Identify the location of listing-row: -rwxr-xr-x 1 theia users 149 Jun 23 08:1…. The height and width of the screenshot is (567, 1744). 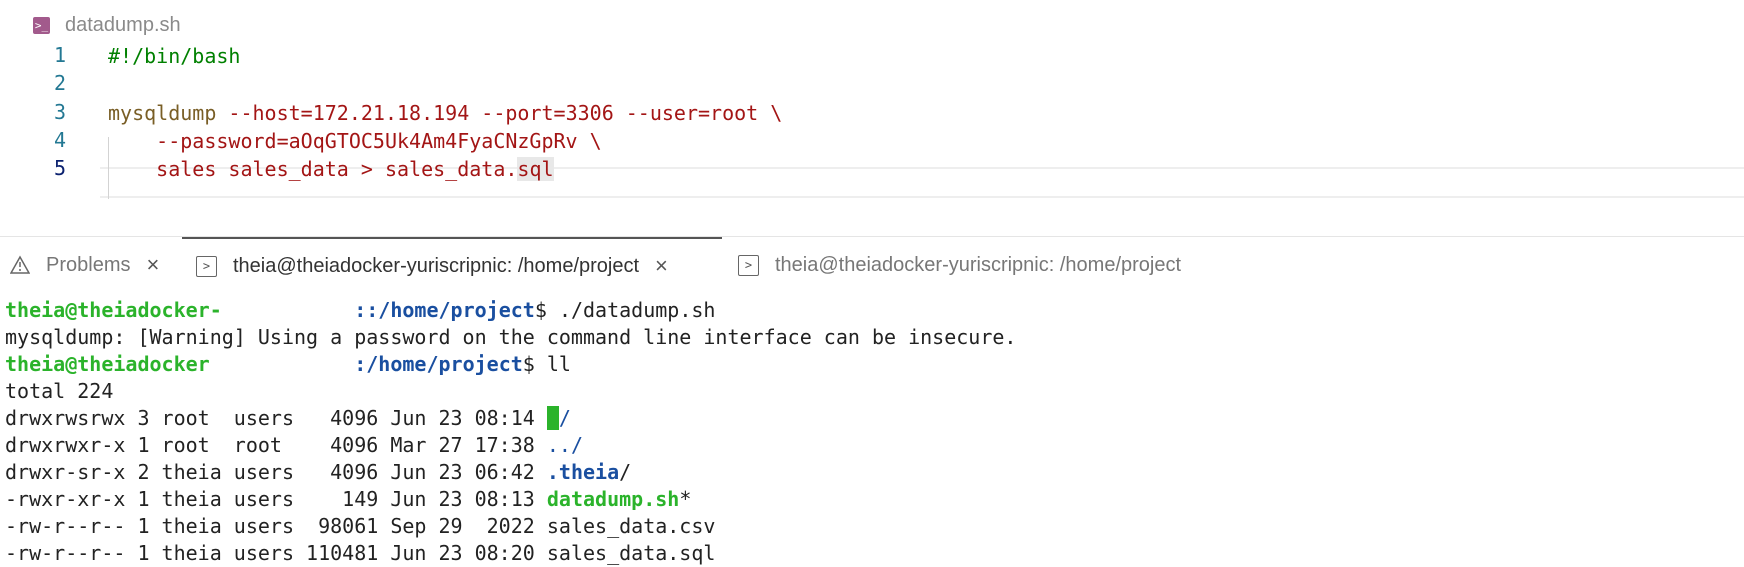
(348, 499).